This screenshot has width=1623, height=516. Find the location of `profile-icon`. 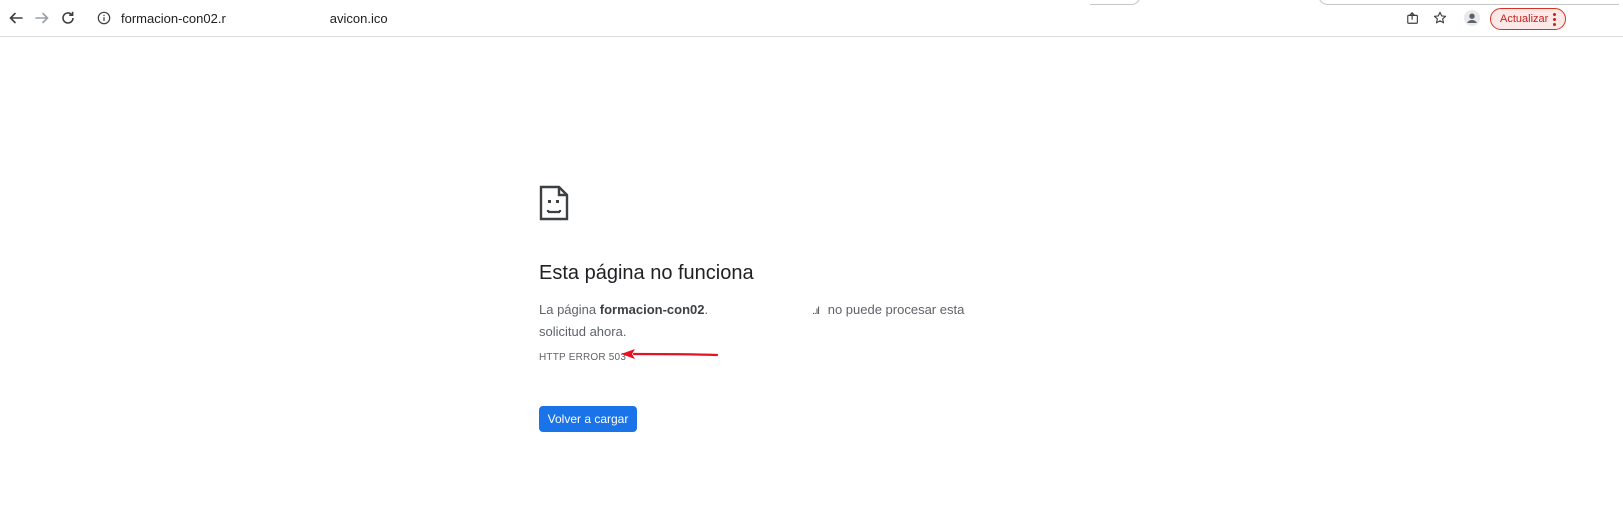

profile-icon is located at coordinates (1472, 18).